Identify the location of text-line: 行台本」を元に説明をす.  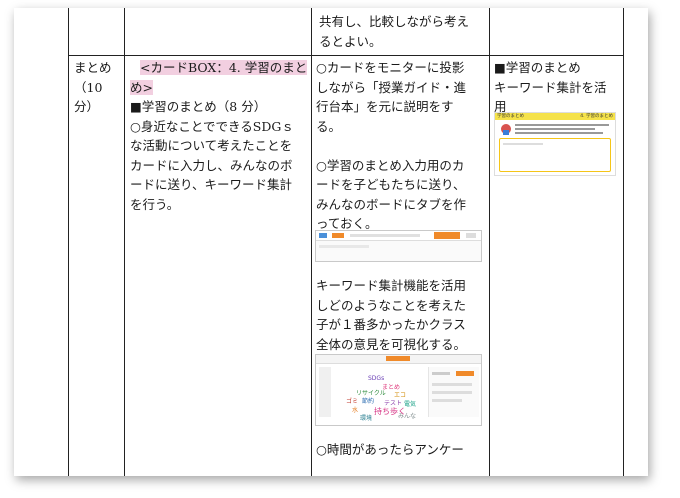
(385, 106).